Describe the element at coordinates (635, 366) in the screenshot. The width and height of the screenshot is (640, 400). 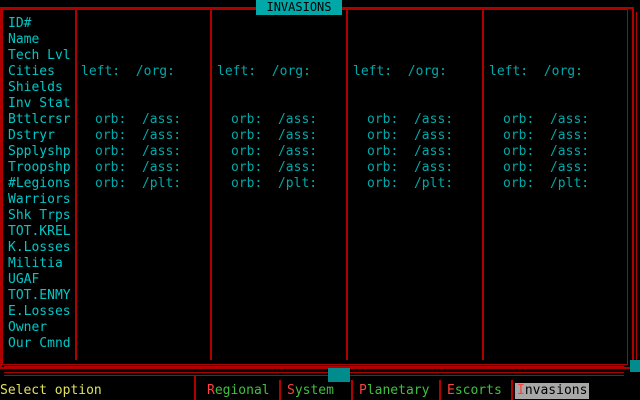
I see `vertical-scroll-thumb` at that location.